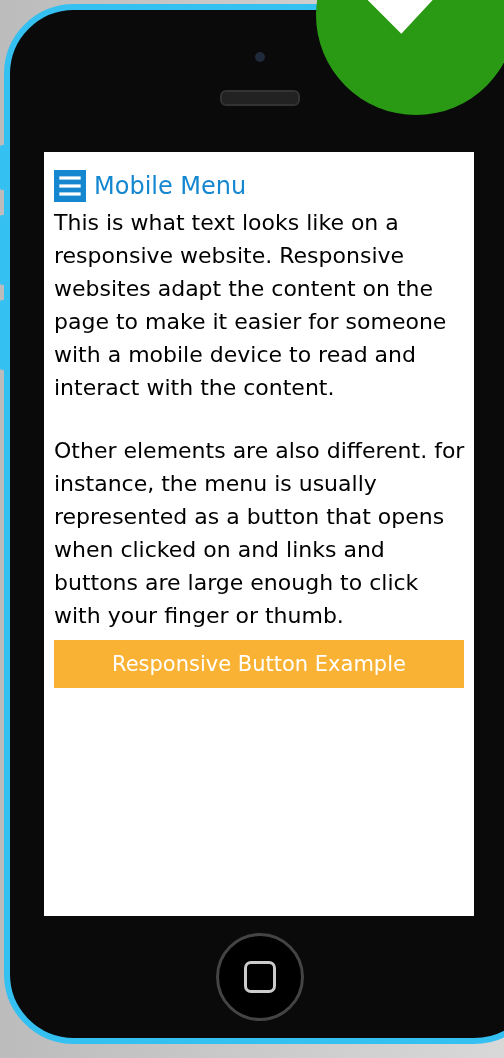  Describe the element at coordinates (260, 98) in the screenshot. I see `speaker-icon` at that location.